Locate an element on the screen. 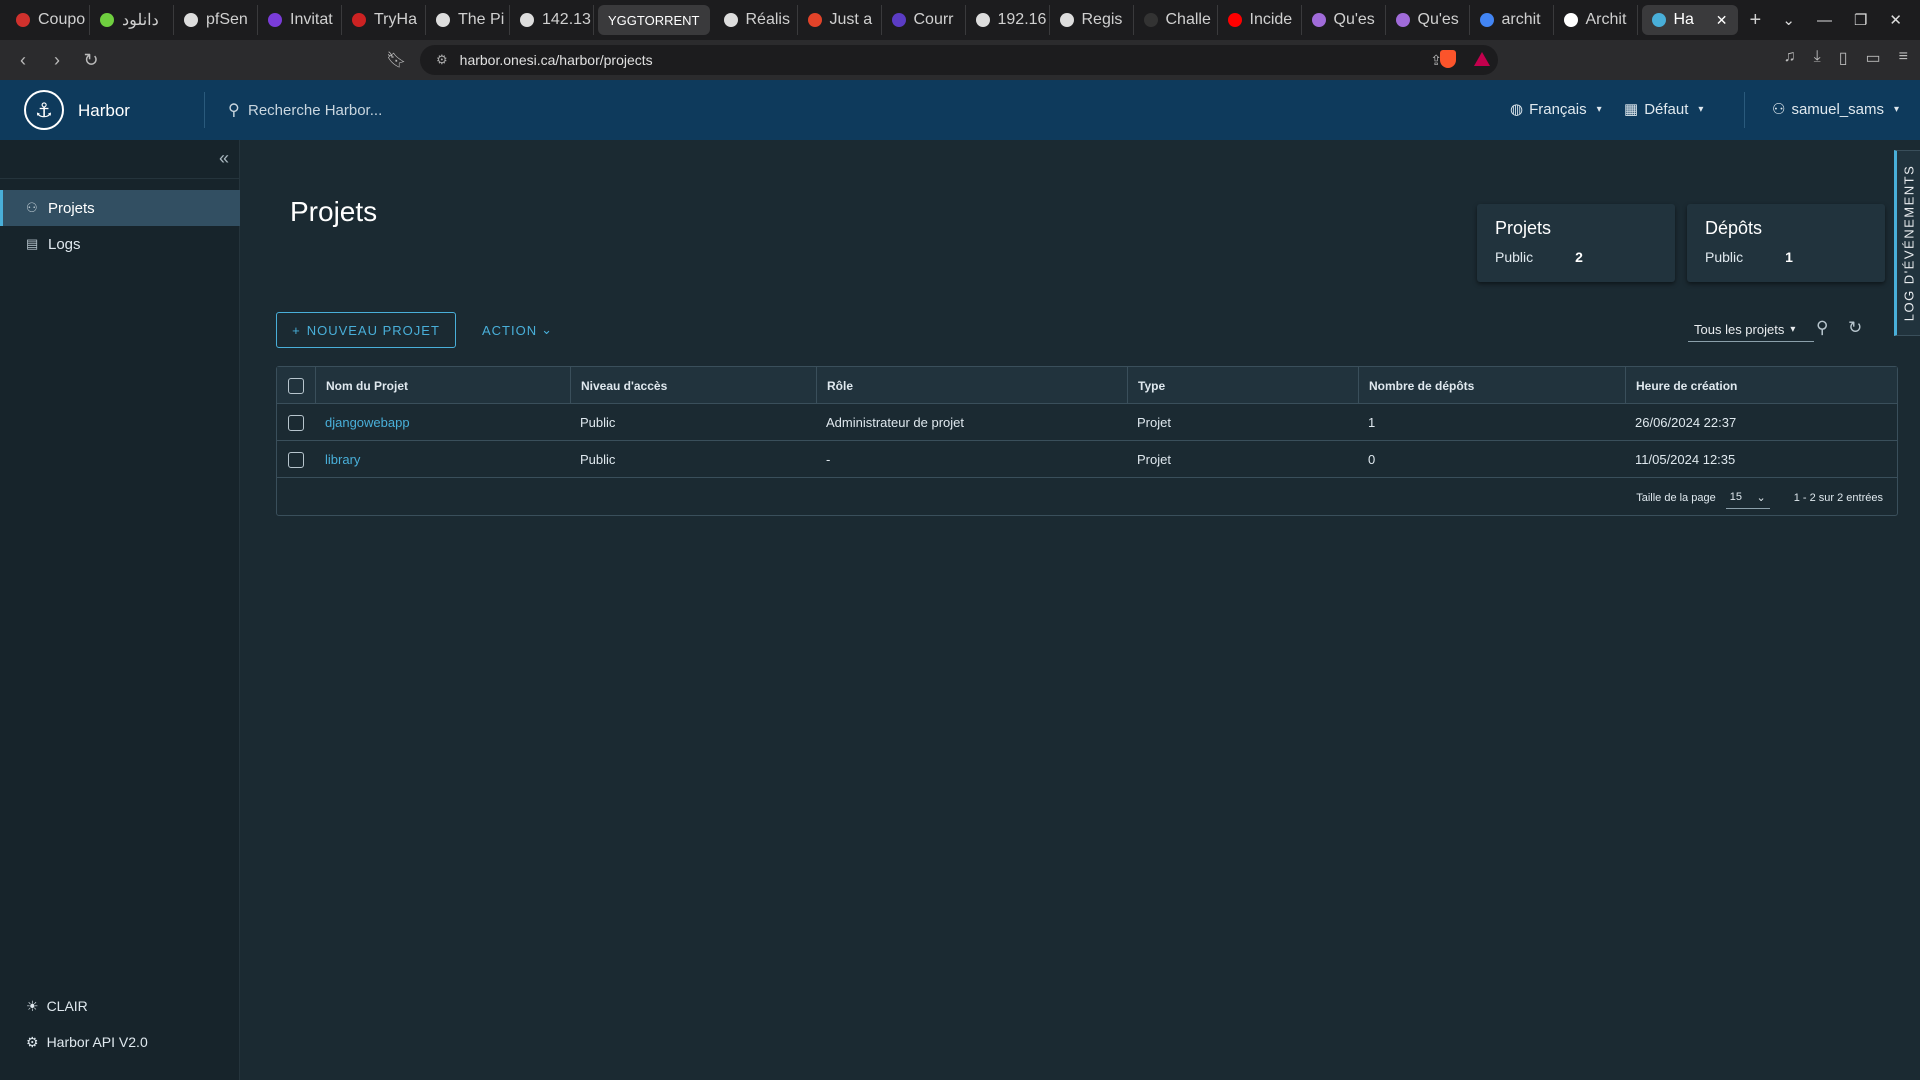  browser-tab: 142.13 is located at coordinates (552, 20).